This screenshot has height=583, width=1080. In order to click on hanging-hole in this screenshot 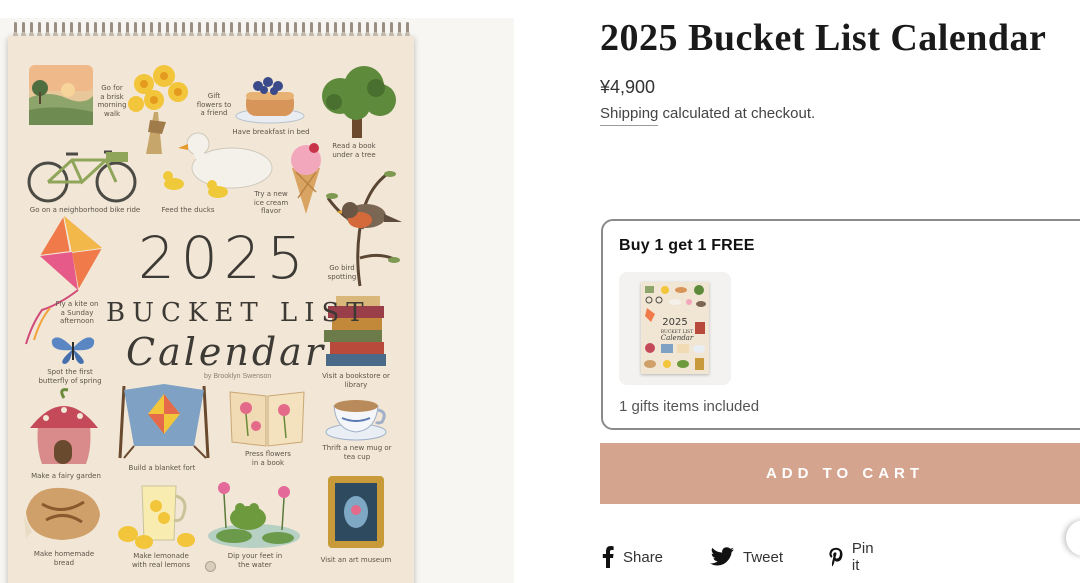, I will do `click(210, 566)`.